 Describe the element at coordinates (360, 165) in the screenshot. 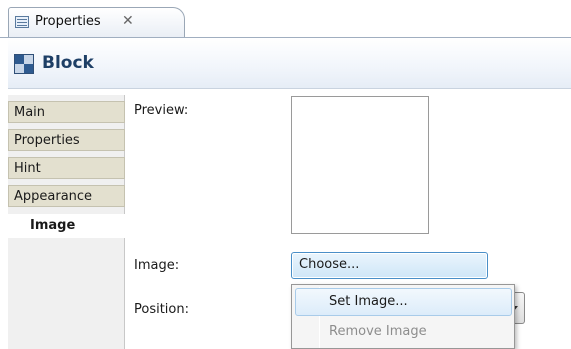

I see `image-preview` at that location.